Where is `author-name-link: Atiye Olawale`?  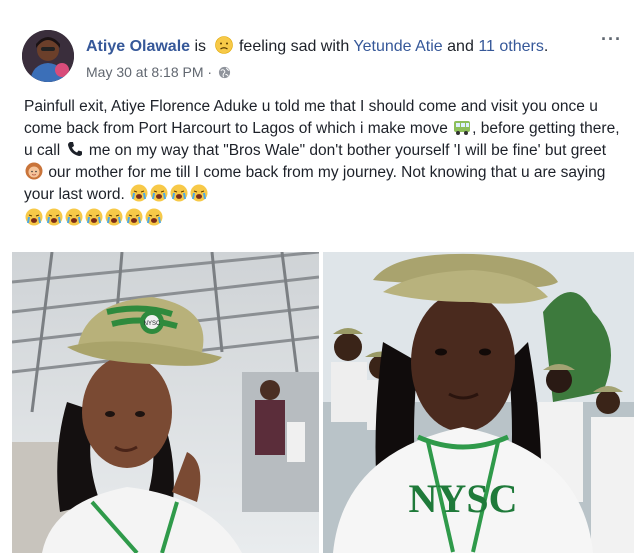
author-name-link: Atiye Olawale is located at coordinates (138, 46).